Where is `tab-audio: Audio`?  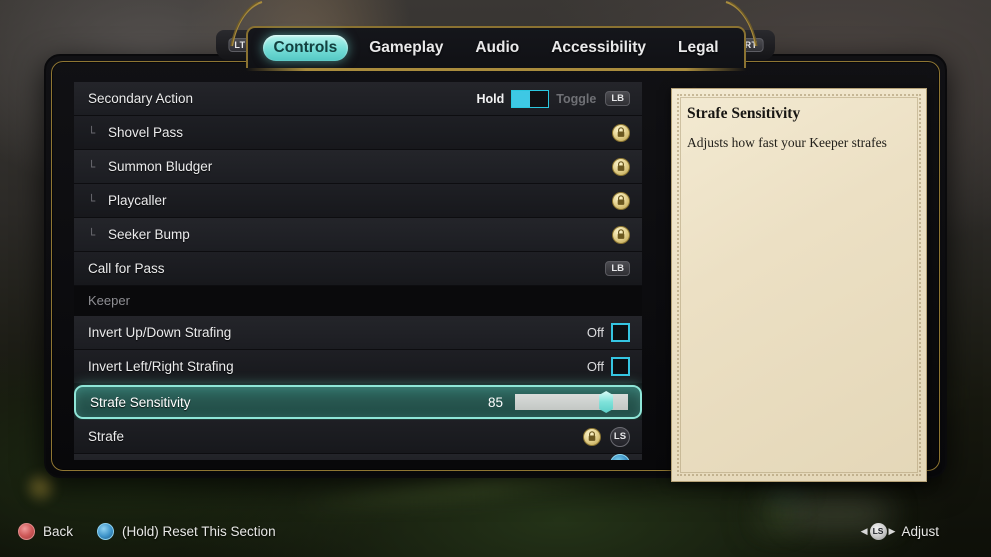
tab-audio: Audio is located at coordinates (497, 48).